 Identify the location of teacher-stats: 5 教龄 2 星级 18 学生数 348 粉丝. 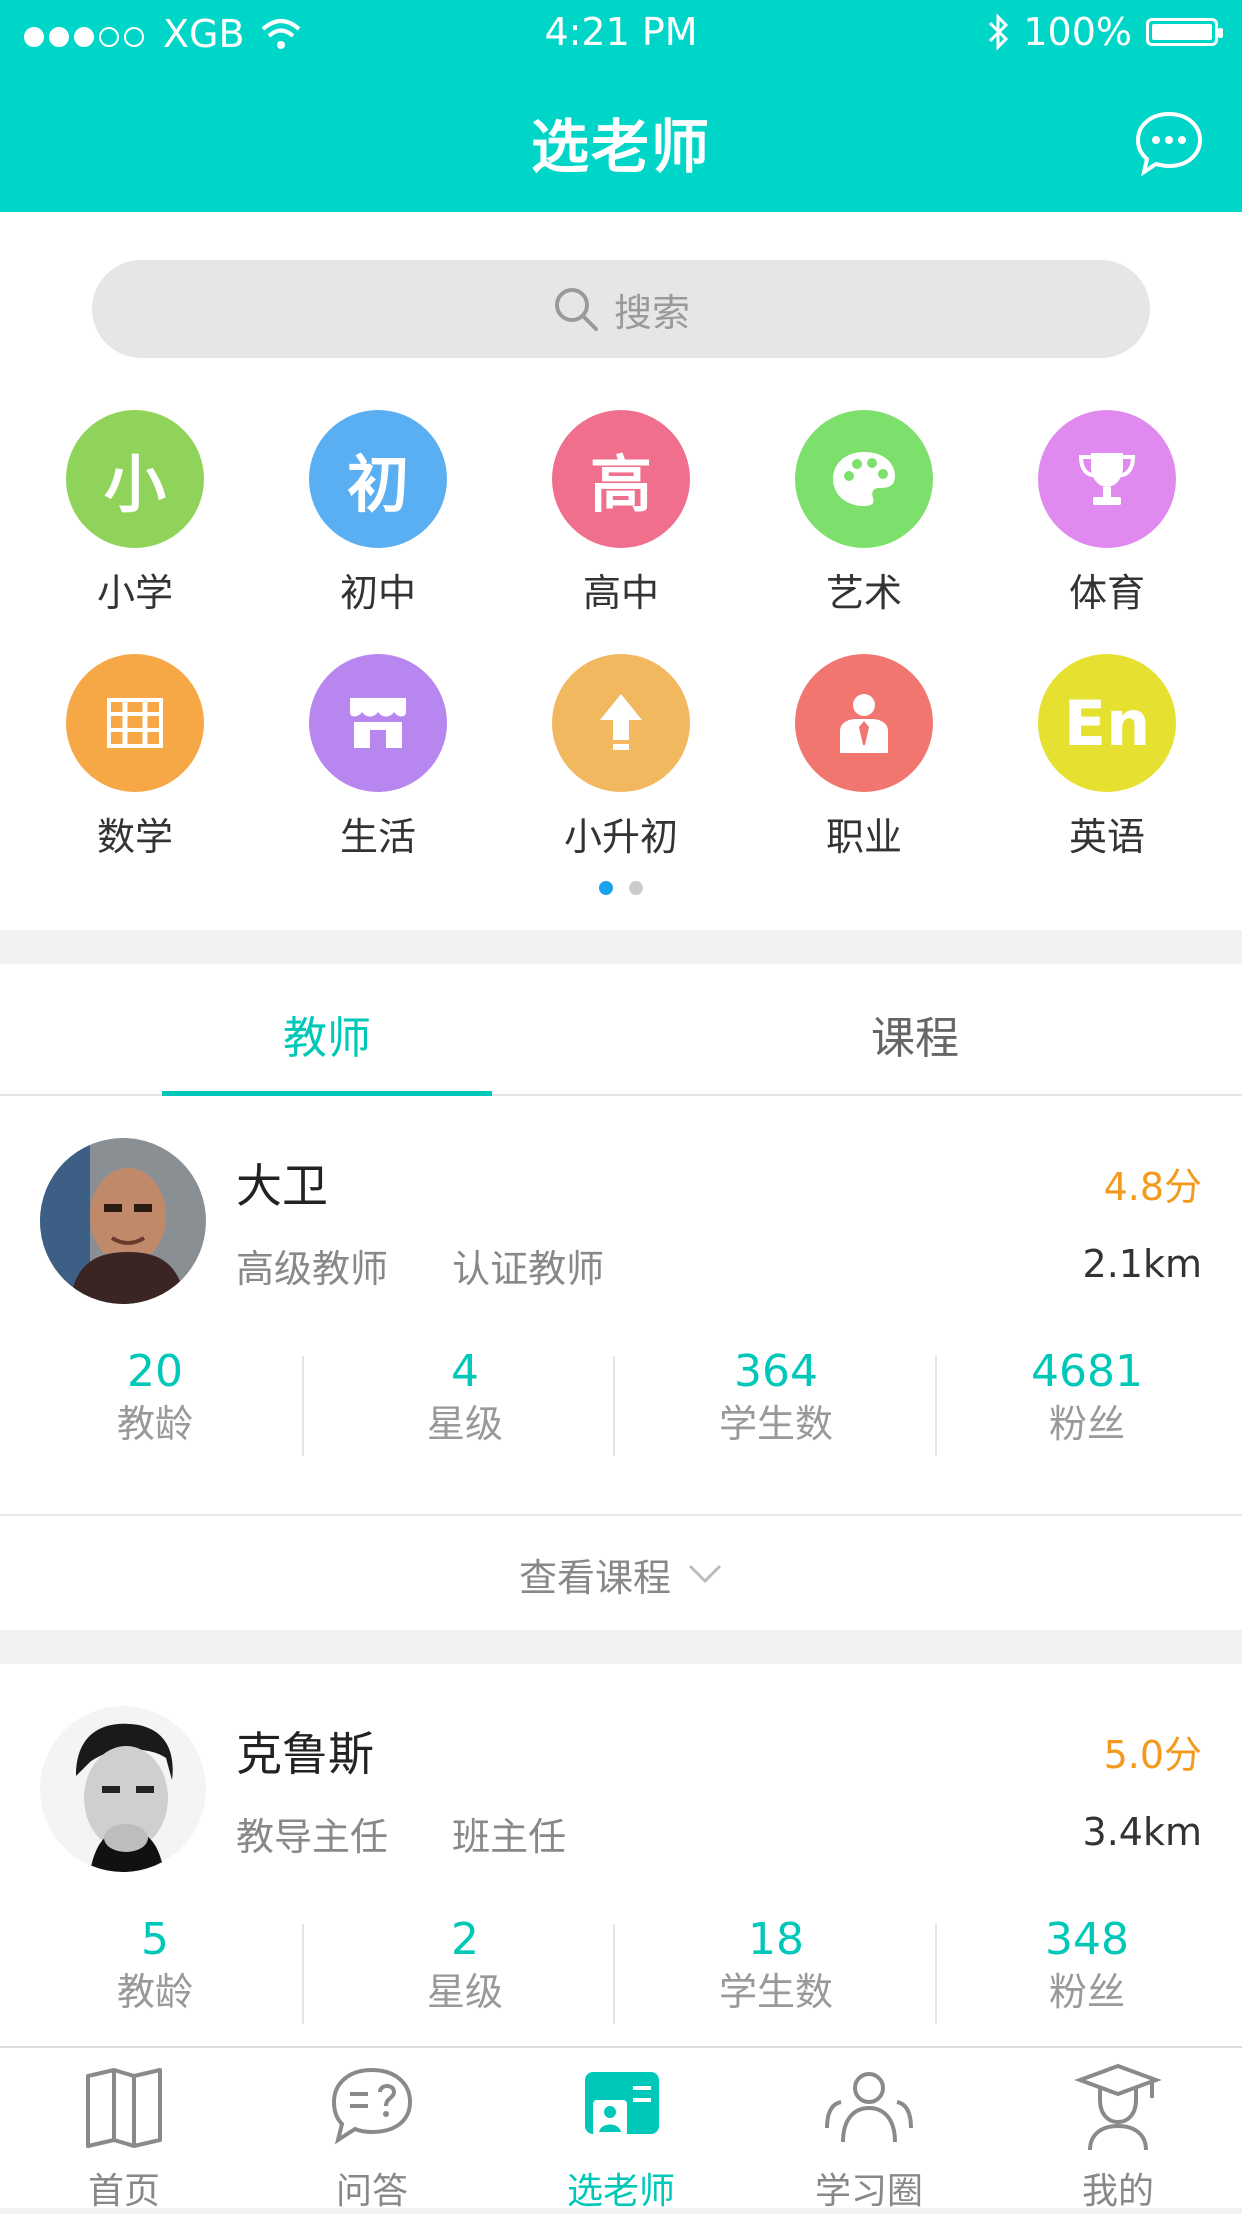
(621, 1969).